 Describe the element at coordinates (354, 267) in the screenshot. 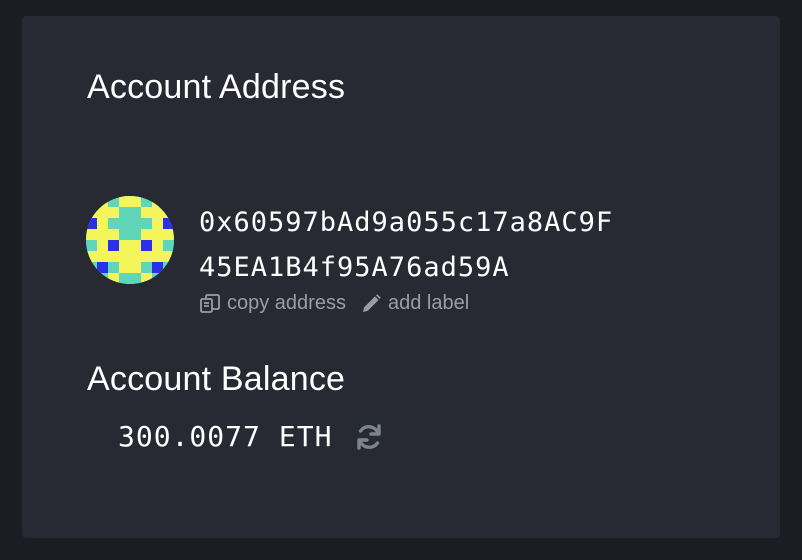

I see `account-address-line2: 45EA1B4f95A76ad59A` at that location.